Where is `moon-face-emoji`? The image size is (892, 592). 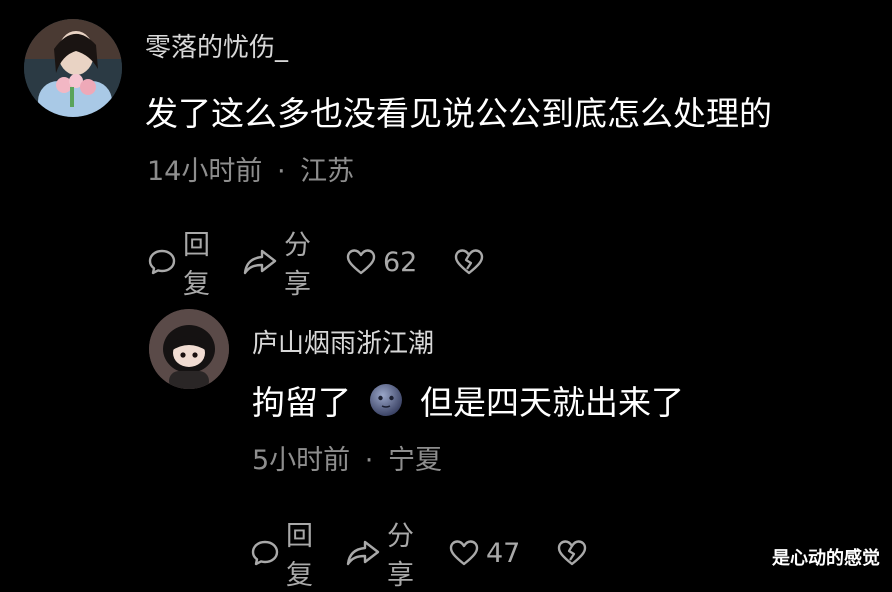 moon-face-emoji is located at coordinates (386, 404).